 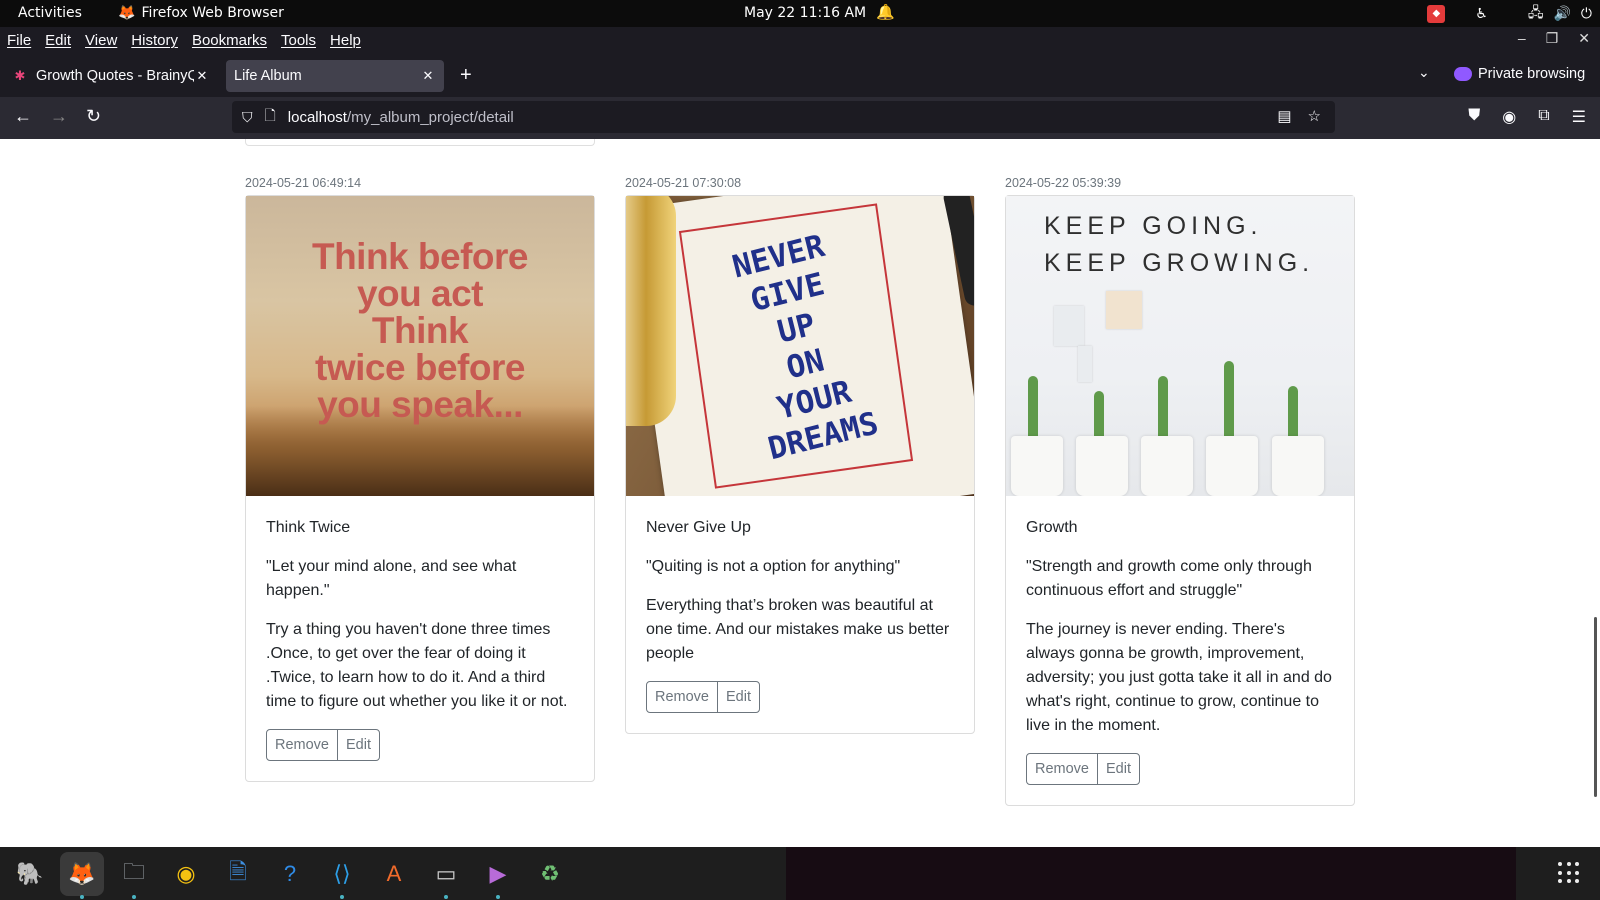 What do you see at coordinates (154, 40) in the screenshot?
I see `menu-history: History` at bounding box center [154, 40].